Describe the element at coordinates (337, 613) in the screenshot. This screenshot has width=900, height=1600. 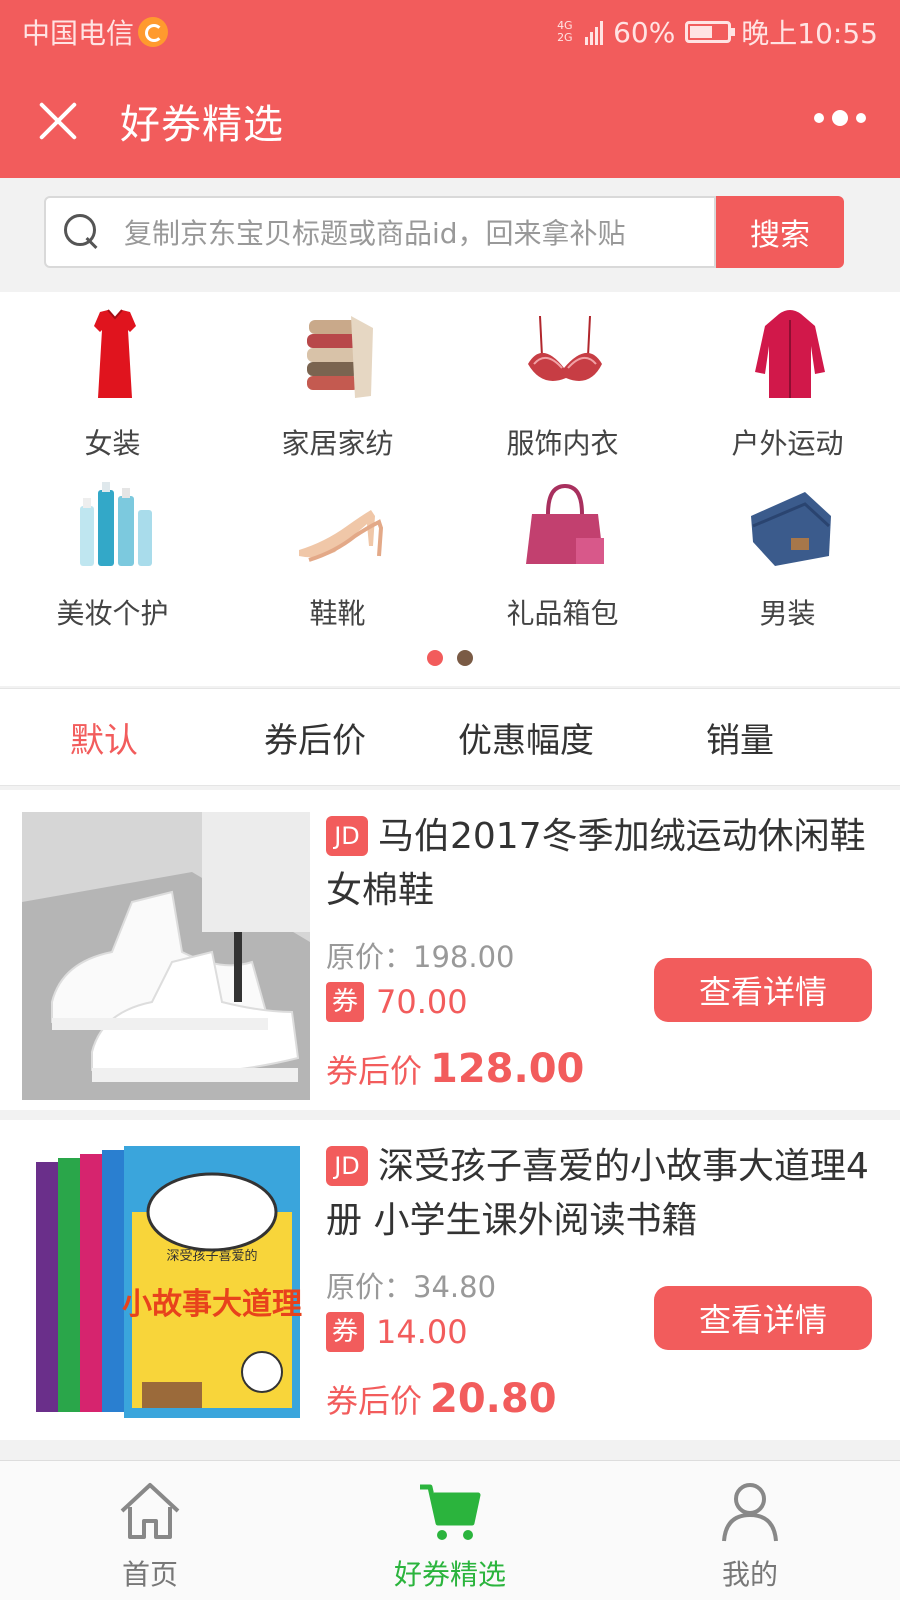
I see `category-label: 鞋靴` at that location.